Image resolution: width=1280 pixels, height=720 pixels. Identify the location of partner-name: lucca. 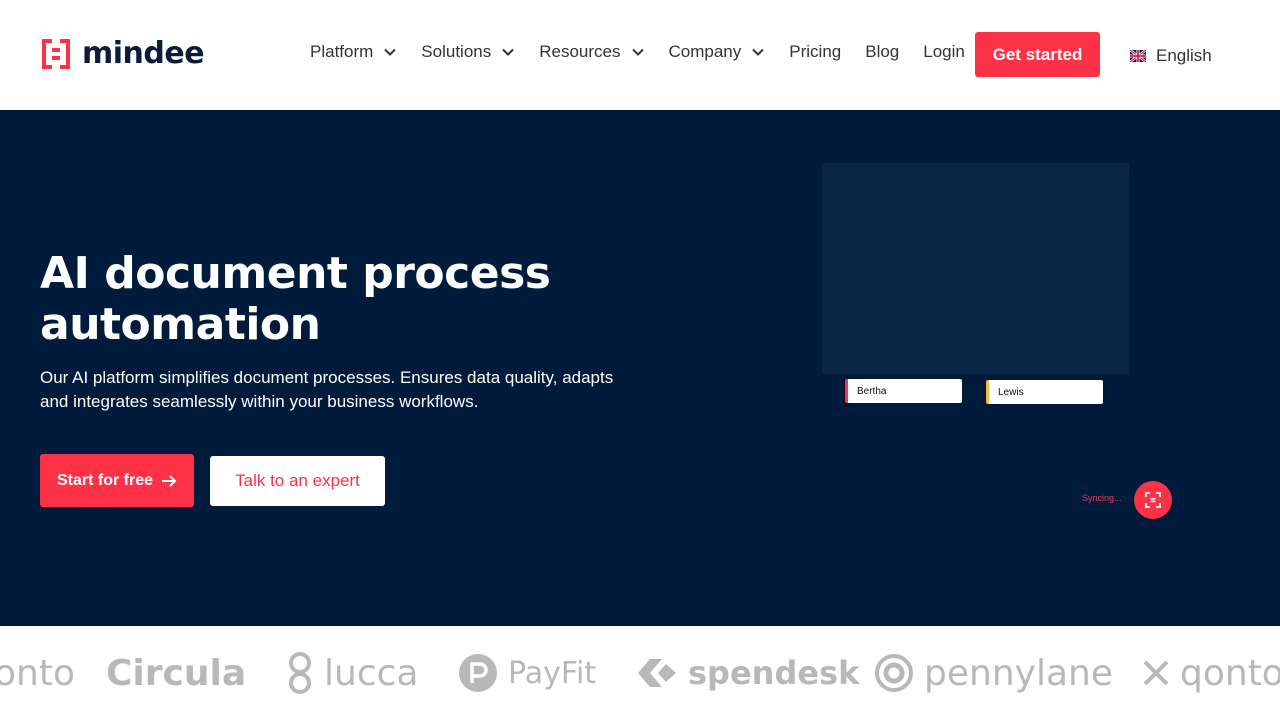
(371, 673).